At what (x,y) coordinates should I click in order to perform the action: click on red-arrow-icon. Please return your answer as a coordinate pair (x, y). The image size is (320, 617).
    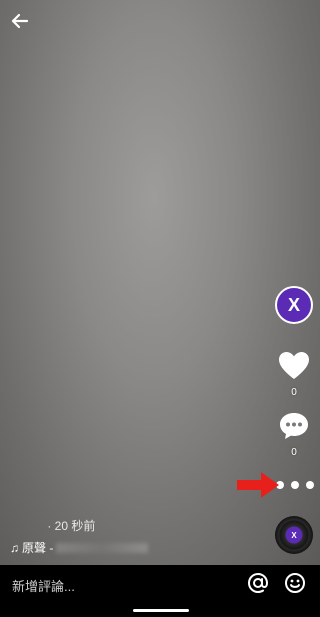
    Looking at the image, I should click on (258, 485).